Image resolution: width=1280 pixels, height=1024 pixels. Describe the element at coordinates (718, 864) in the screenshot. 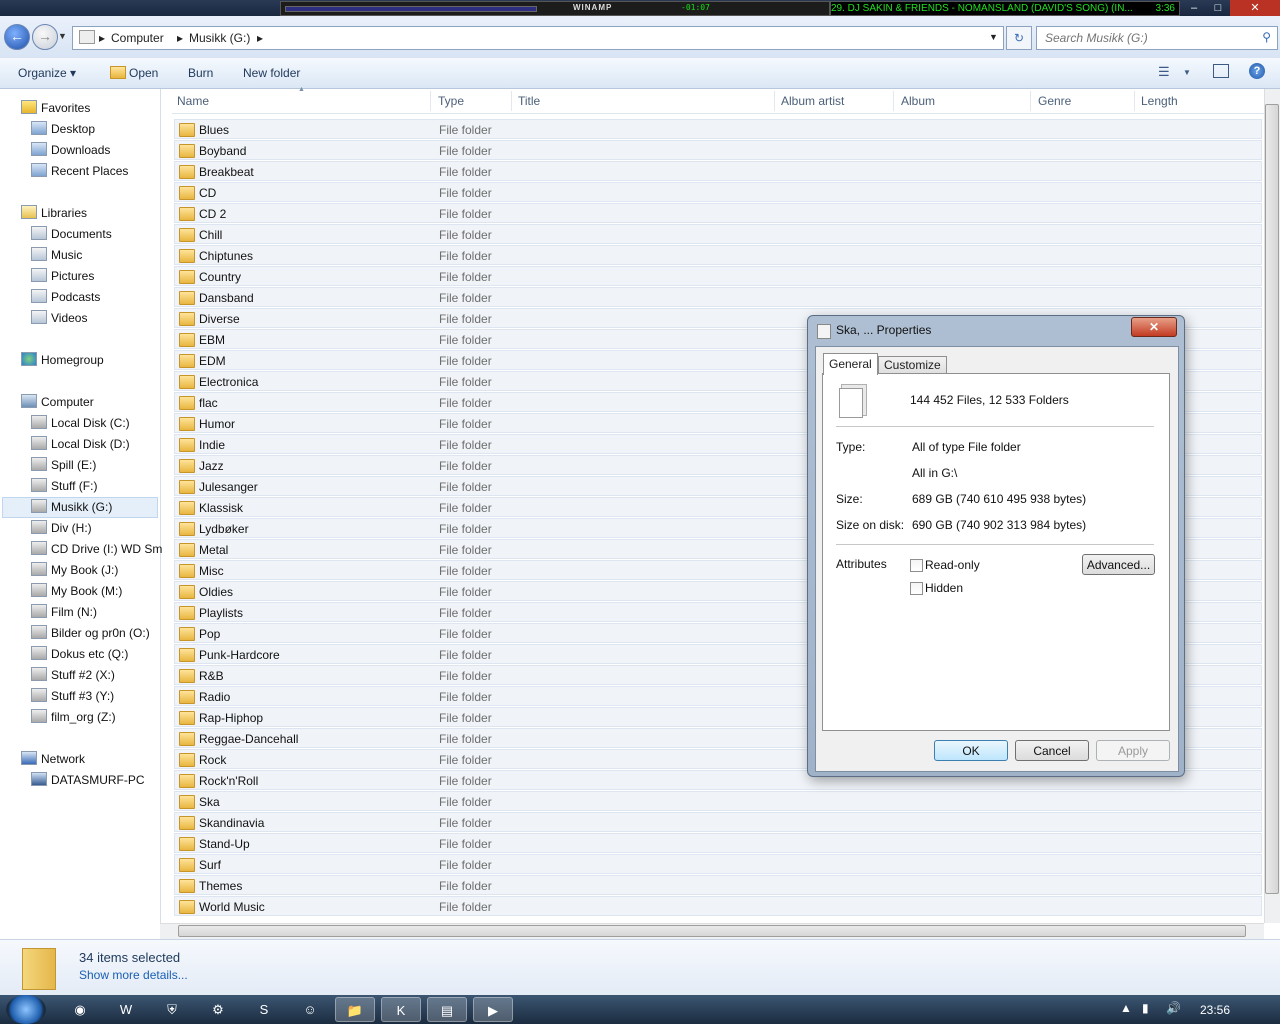

I see `table-row: Surf File folder` at that location.